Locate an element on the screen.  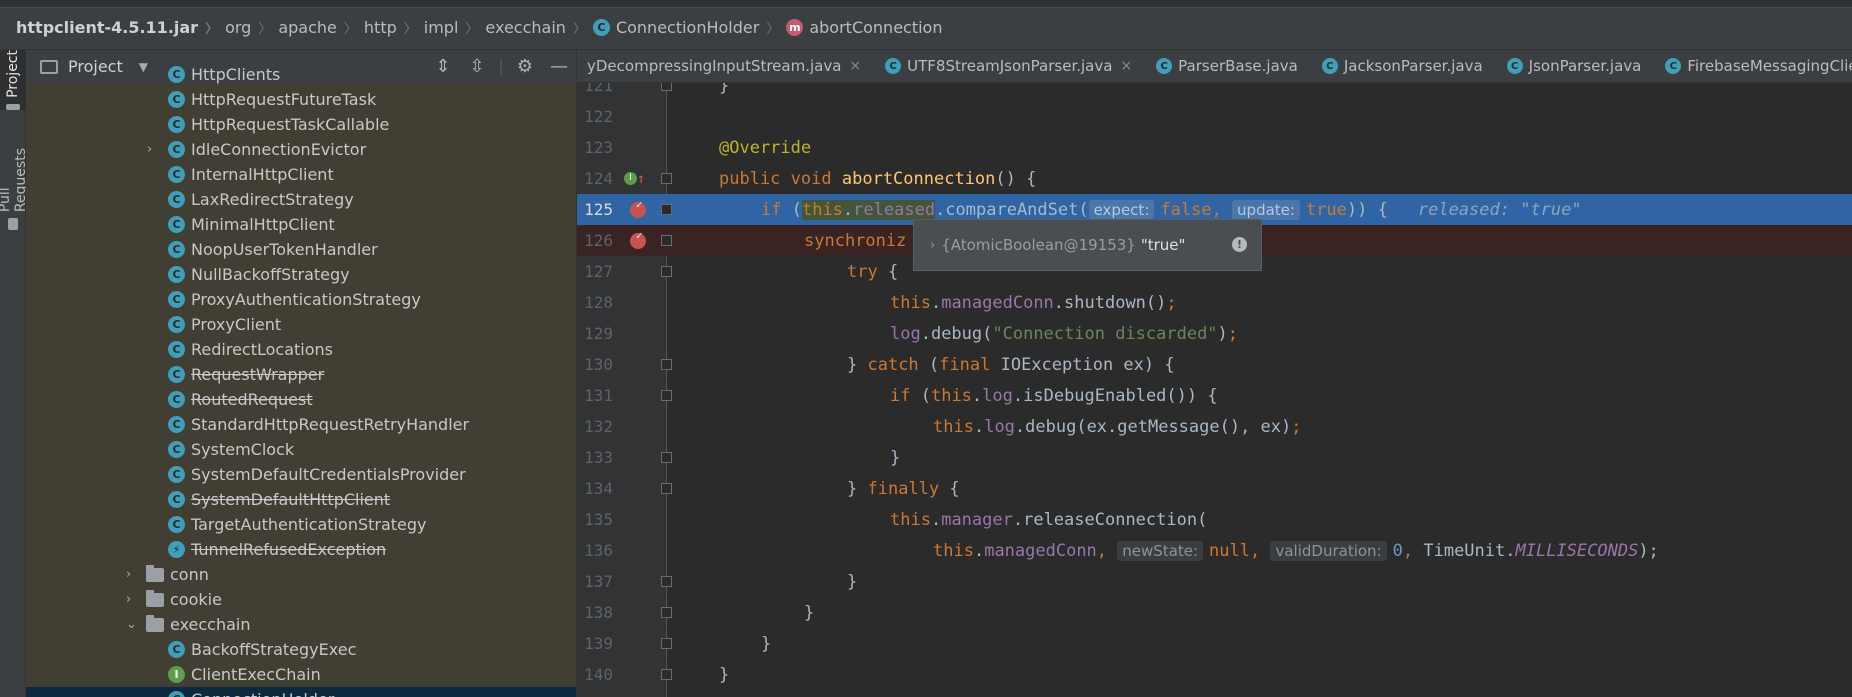
breadcrumb-method: m abortConnection is located at coordinates (864, 27).